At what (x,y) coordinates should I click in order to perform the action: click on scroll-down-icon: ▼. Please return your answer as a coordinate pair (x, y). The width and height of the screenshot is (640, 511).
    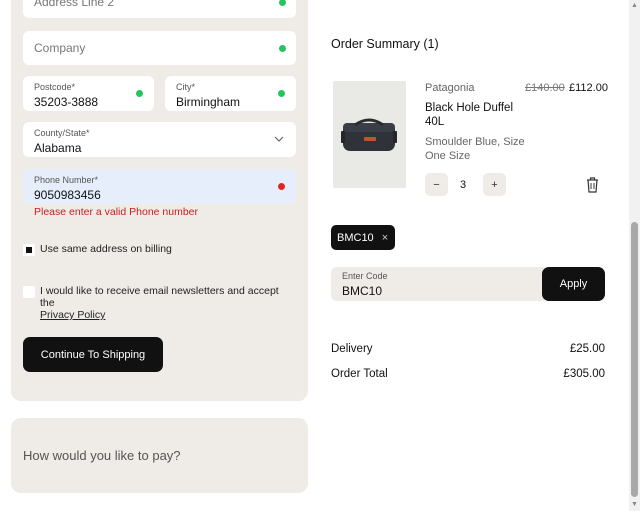
    Looking at the image, I should click on (634, 504).